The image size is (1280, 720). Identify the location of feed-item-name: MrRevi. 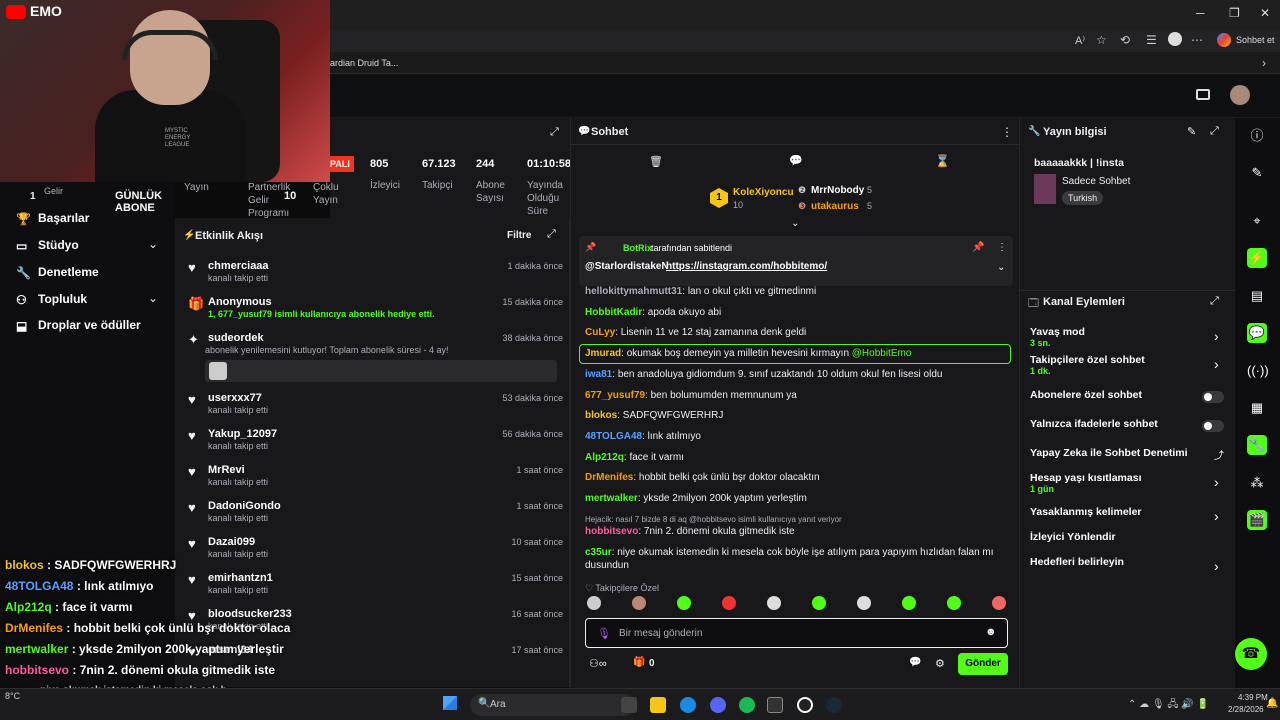
(226, 470).